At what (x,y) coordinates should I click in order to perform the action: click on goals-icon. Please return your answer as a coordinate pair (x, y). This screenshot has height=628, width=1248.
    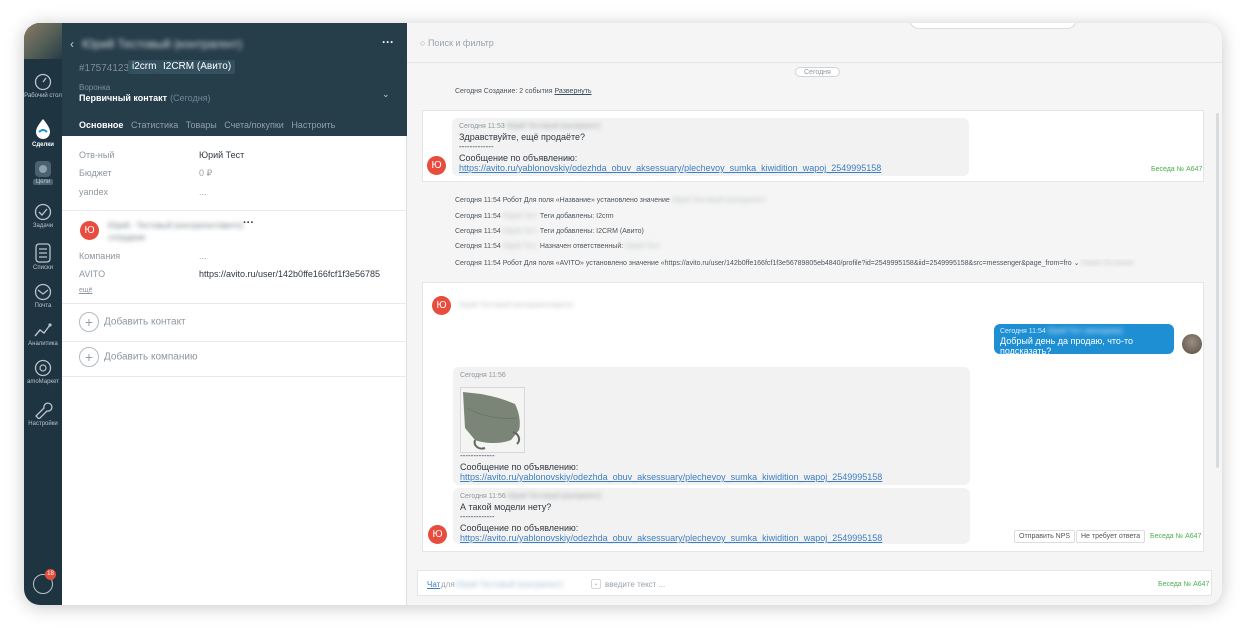
    Looking at the image, I should click on (43, 169).